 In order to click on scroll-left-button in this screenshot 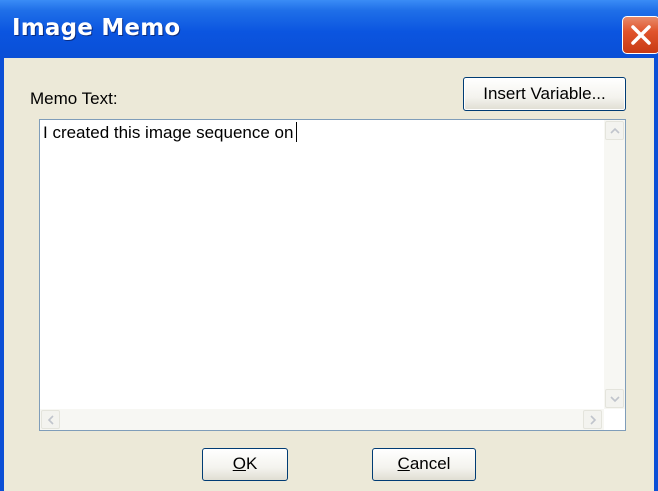, I will do `click(50, 419)`.